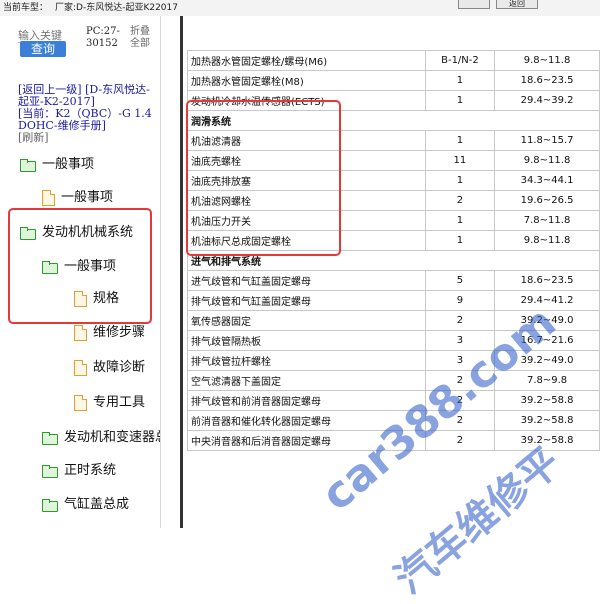 This screenshot has width=600, height=604. Describe the element at coordinates (517, 4) in the screenshot. I see `back-button: 返回` at that location.